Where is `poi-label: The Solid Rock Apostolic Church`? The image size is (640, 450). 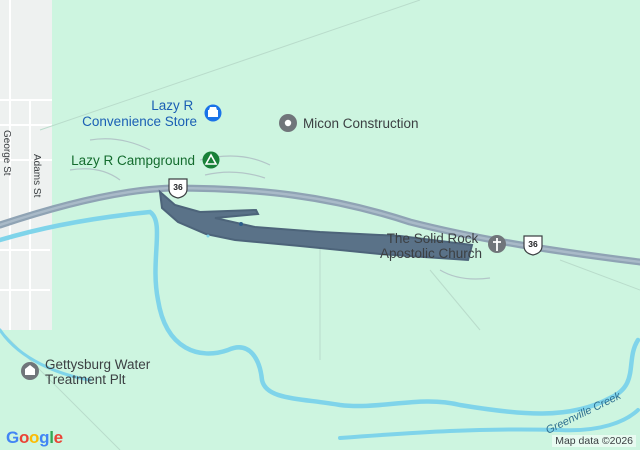
poi-label: The Solid Rock Apostolic Church is located at coordinates (431, 246).